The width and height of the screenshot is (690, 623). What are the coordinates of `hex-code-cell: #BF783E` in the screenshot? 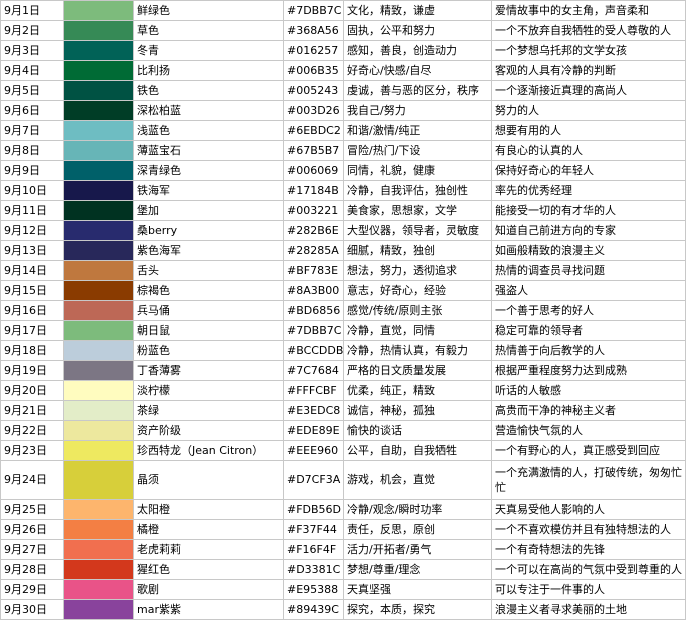 It's located at (313, 270).